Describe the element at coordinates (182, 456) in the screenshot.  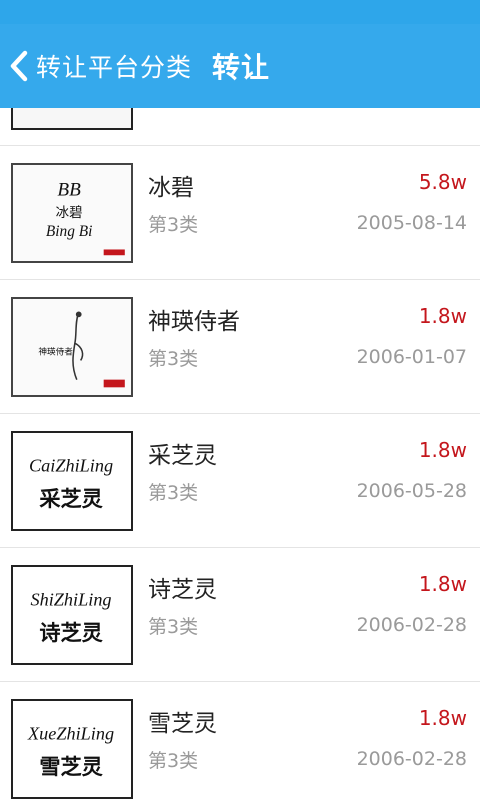
I see `item-name: 采芝灵` at that location.